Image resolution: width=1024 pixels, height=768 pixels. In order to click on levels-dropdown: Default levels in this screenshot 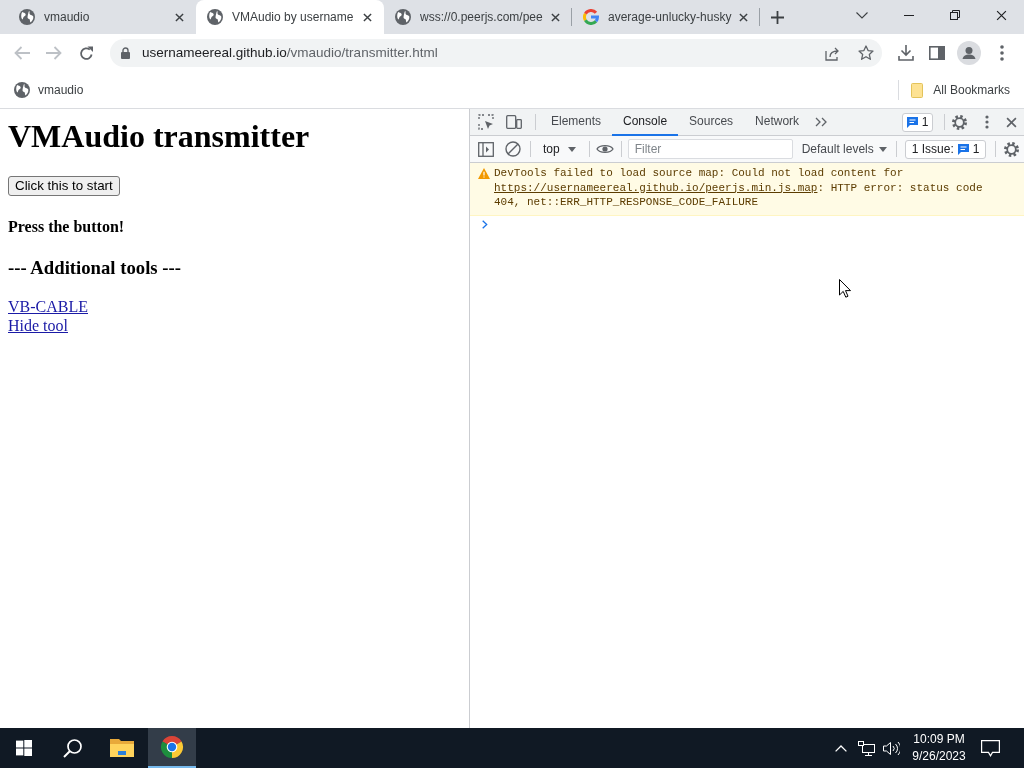, I will do `click(844, 149)`.